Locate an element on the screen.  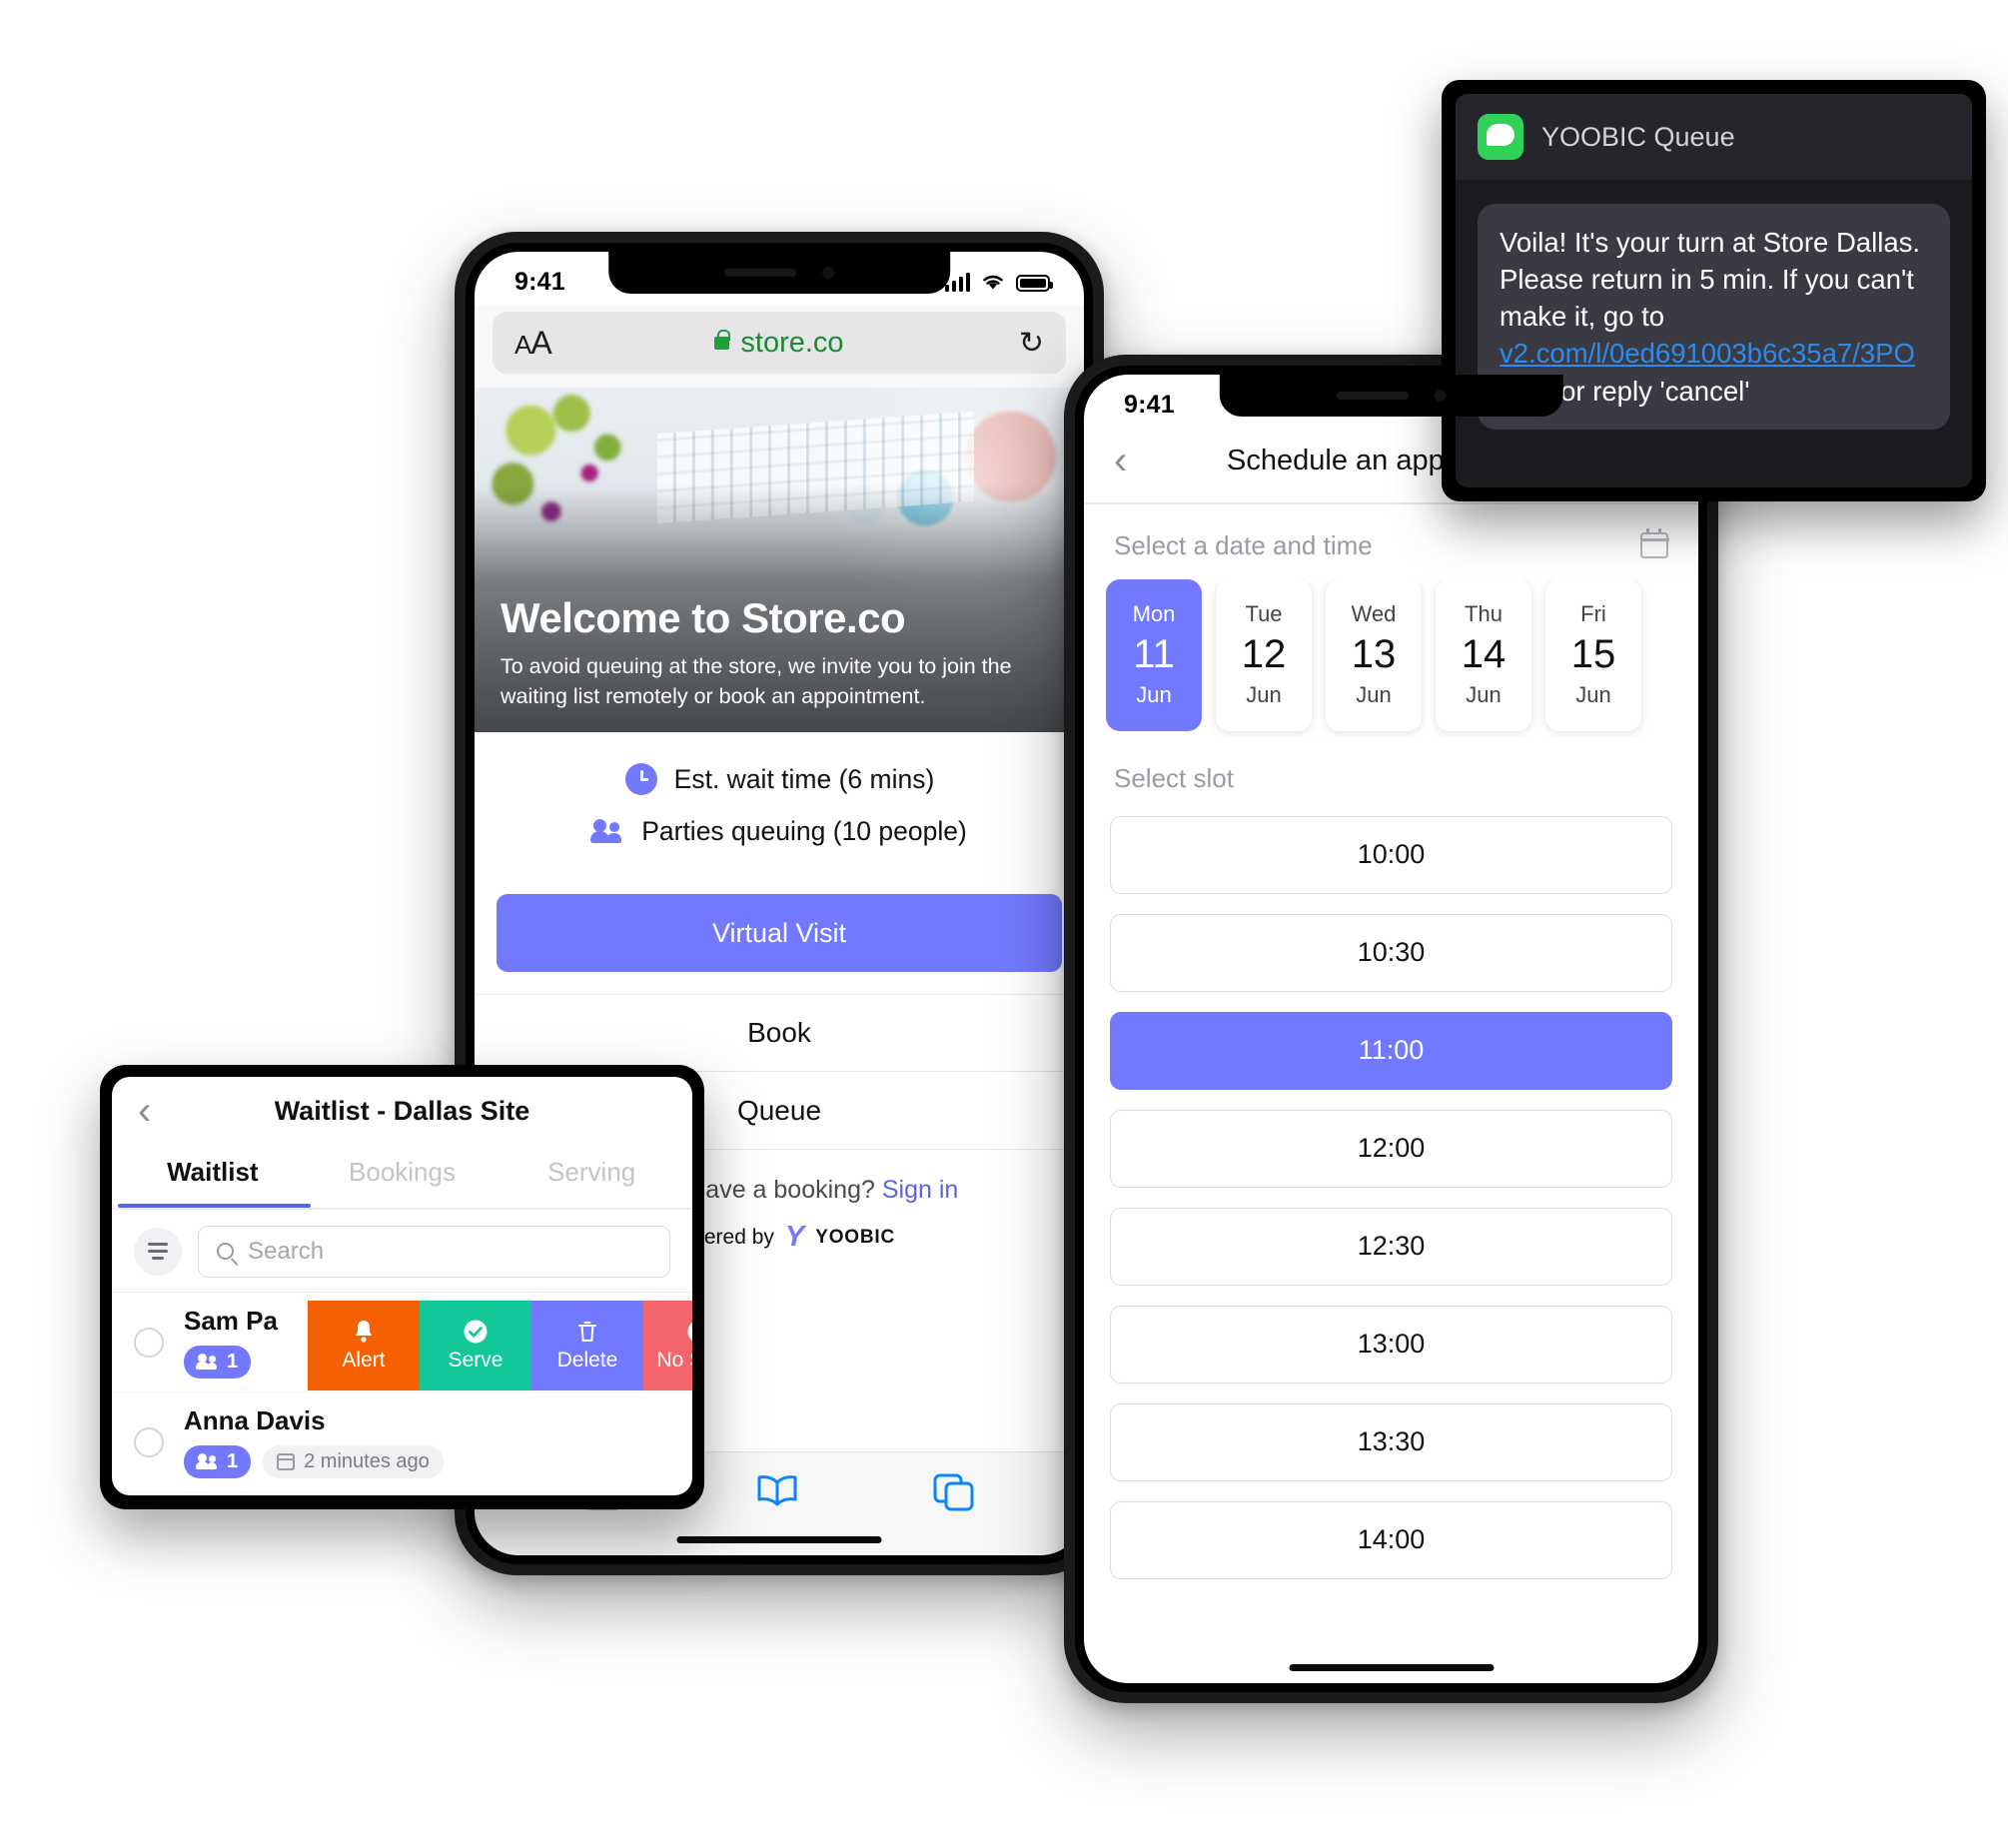
search-placeholder: Search is located at coordinates (286, 1251).